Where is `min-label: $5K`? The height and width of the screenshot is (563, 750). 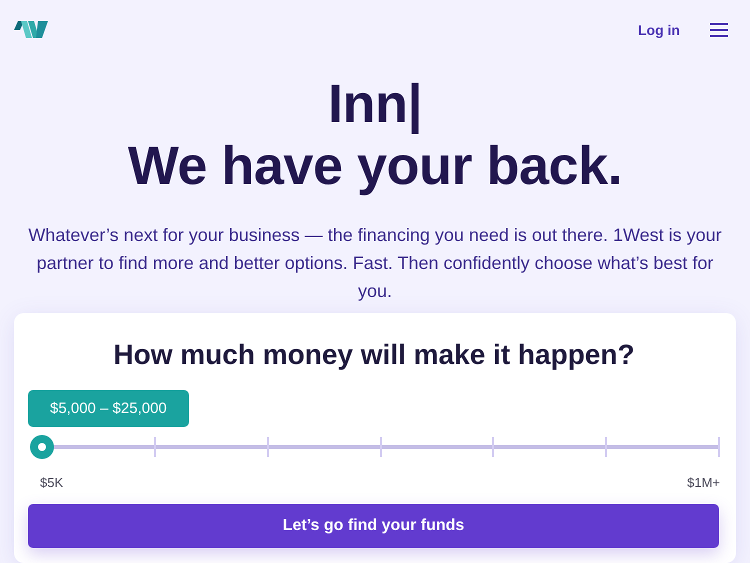 min-label: $5K is located at coordinates (52, 482).